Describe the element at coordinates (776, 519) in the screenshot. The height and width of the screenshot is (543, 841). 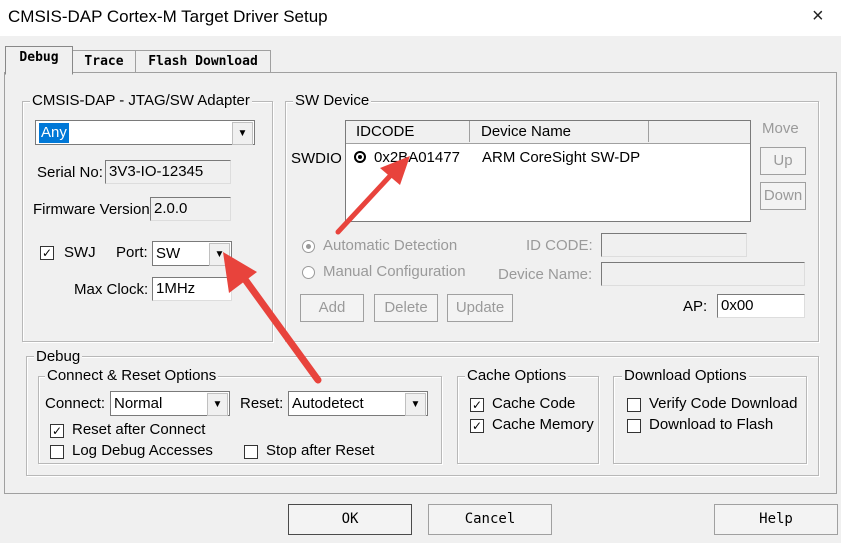
I see `help-button: Help` at that location.